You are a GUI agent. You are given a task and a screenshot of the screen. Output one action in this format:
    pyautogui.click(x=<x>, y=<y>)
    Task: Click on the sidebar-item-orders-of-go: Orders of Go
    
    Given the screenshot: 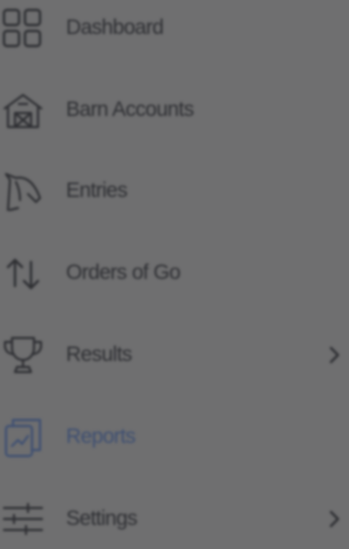 What is the action you would take?
    pyautogui.click(x=174, y=273)
    